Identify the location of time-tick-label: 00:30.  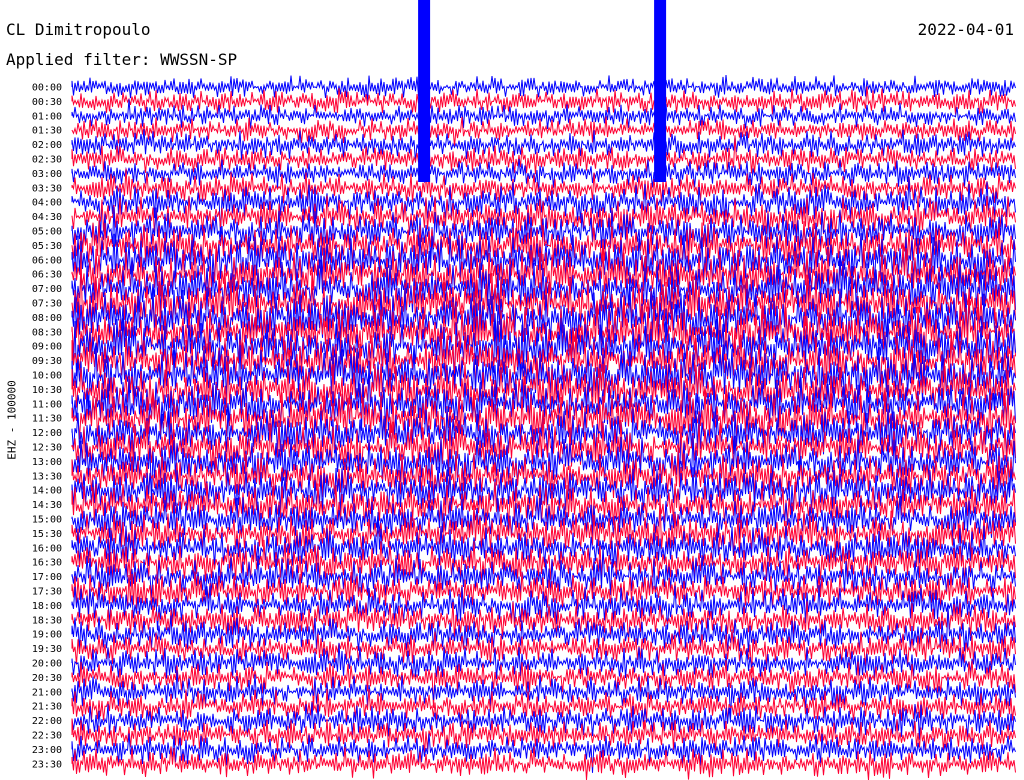
(47, 102).